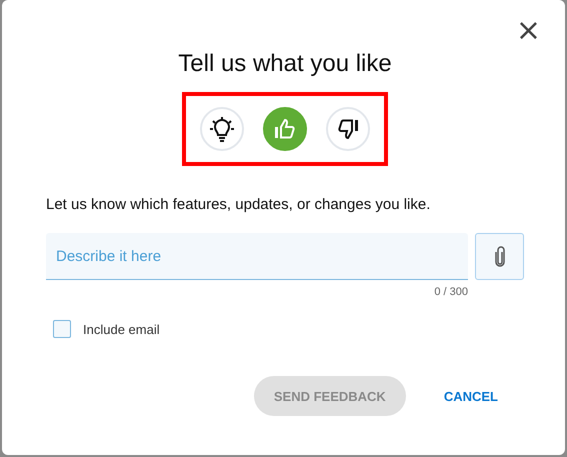  I want to click on include-email-label: Include email, so click(121, 329).